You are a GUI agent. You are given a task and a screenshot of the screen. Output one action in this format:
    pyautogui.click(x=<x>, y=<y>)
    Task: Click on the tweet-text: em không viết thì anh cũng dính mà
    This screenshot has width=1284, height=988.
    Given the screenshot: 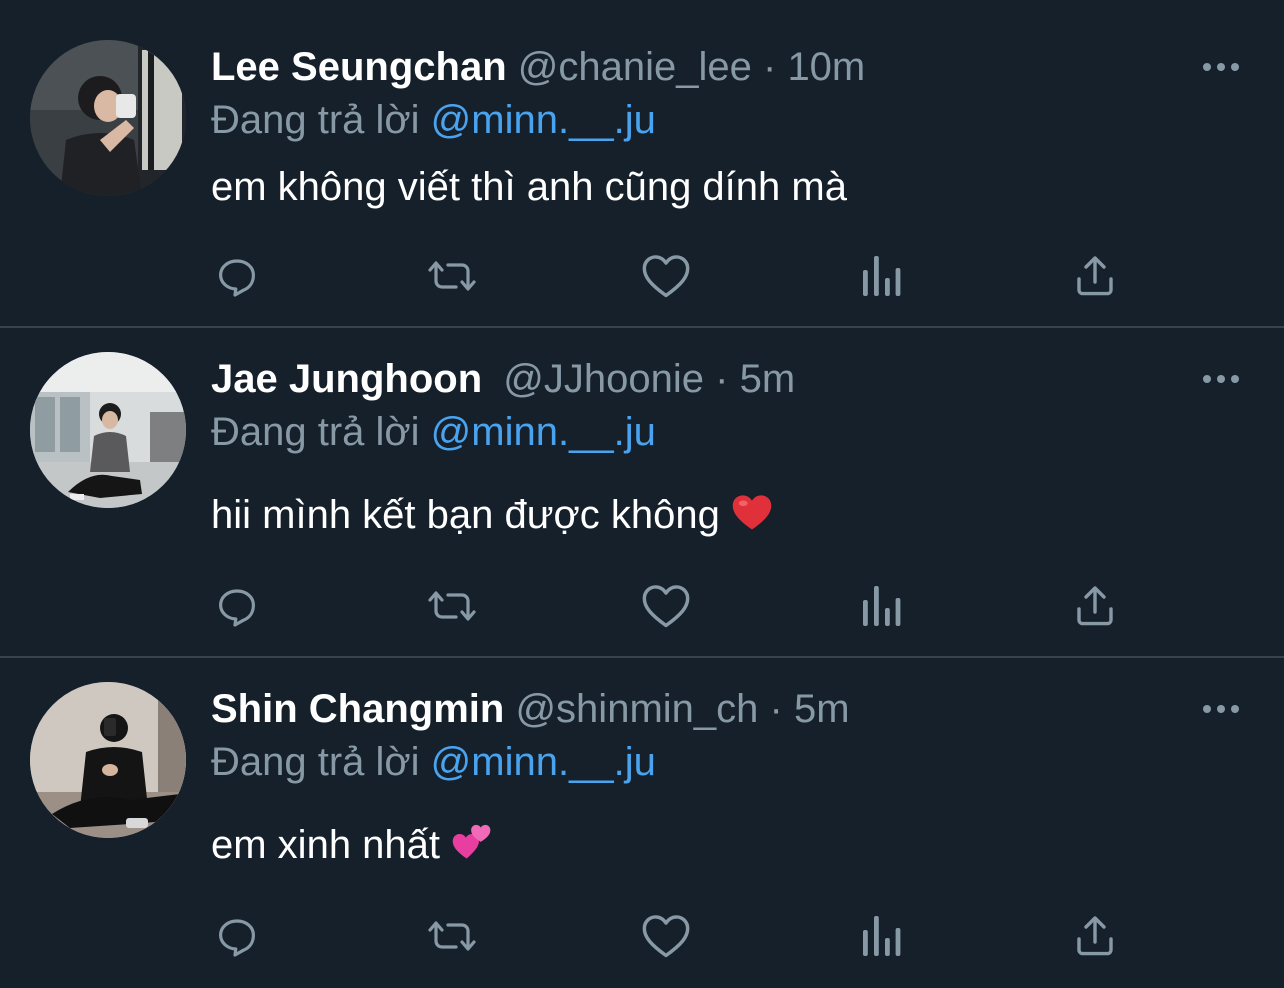 What is the action you would take?
    pyautogui.click(x=529, y=187)
    